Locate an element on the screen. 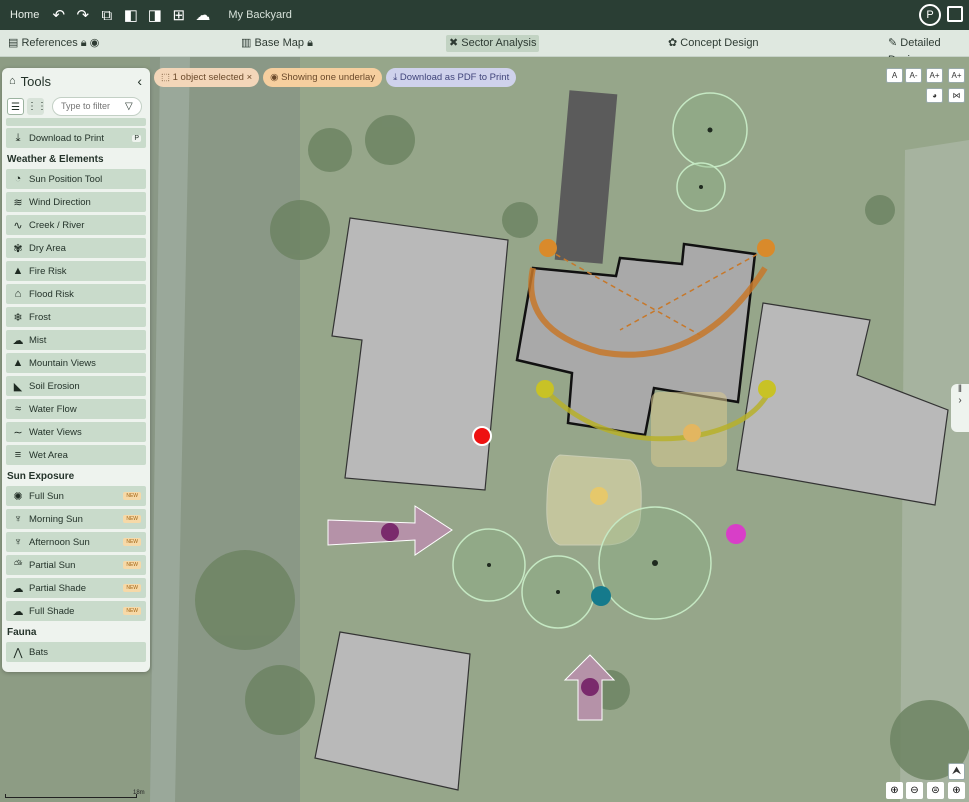  zoom-fit-icon: ⊕ is located at coordinates (894, 790).